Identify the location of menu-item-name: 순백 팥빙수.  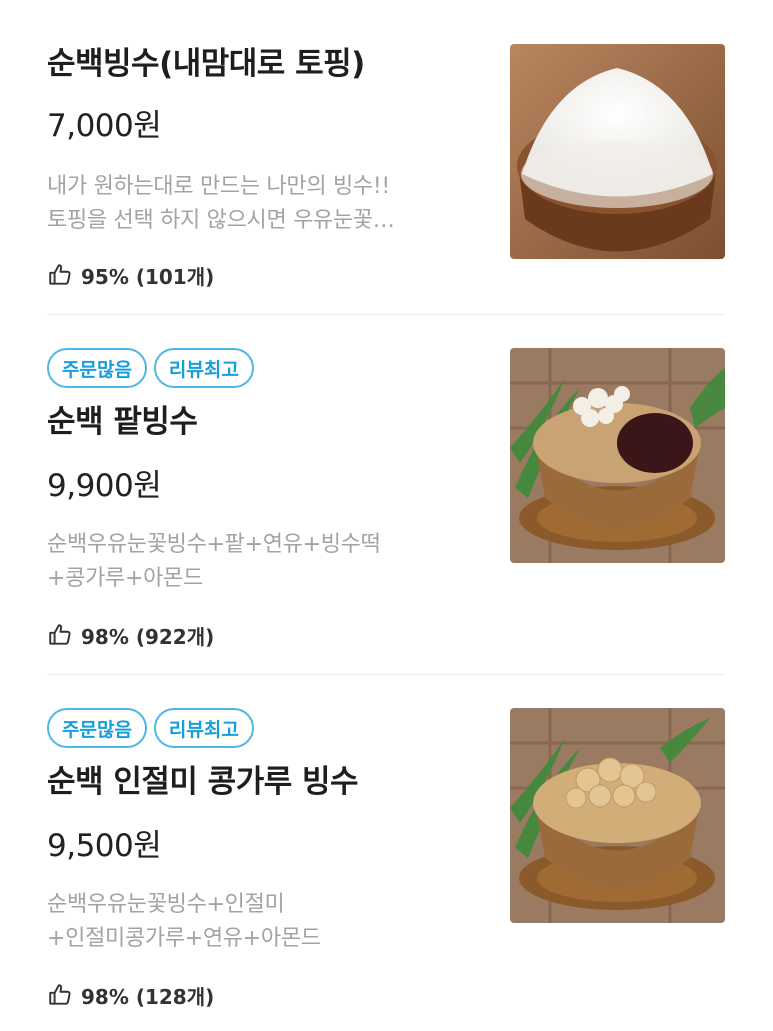
(122, 422).